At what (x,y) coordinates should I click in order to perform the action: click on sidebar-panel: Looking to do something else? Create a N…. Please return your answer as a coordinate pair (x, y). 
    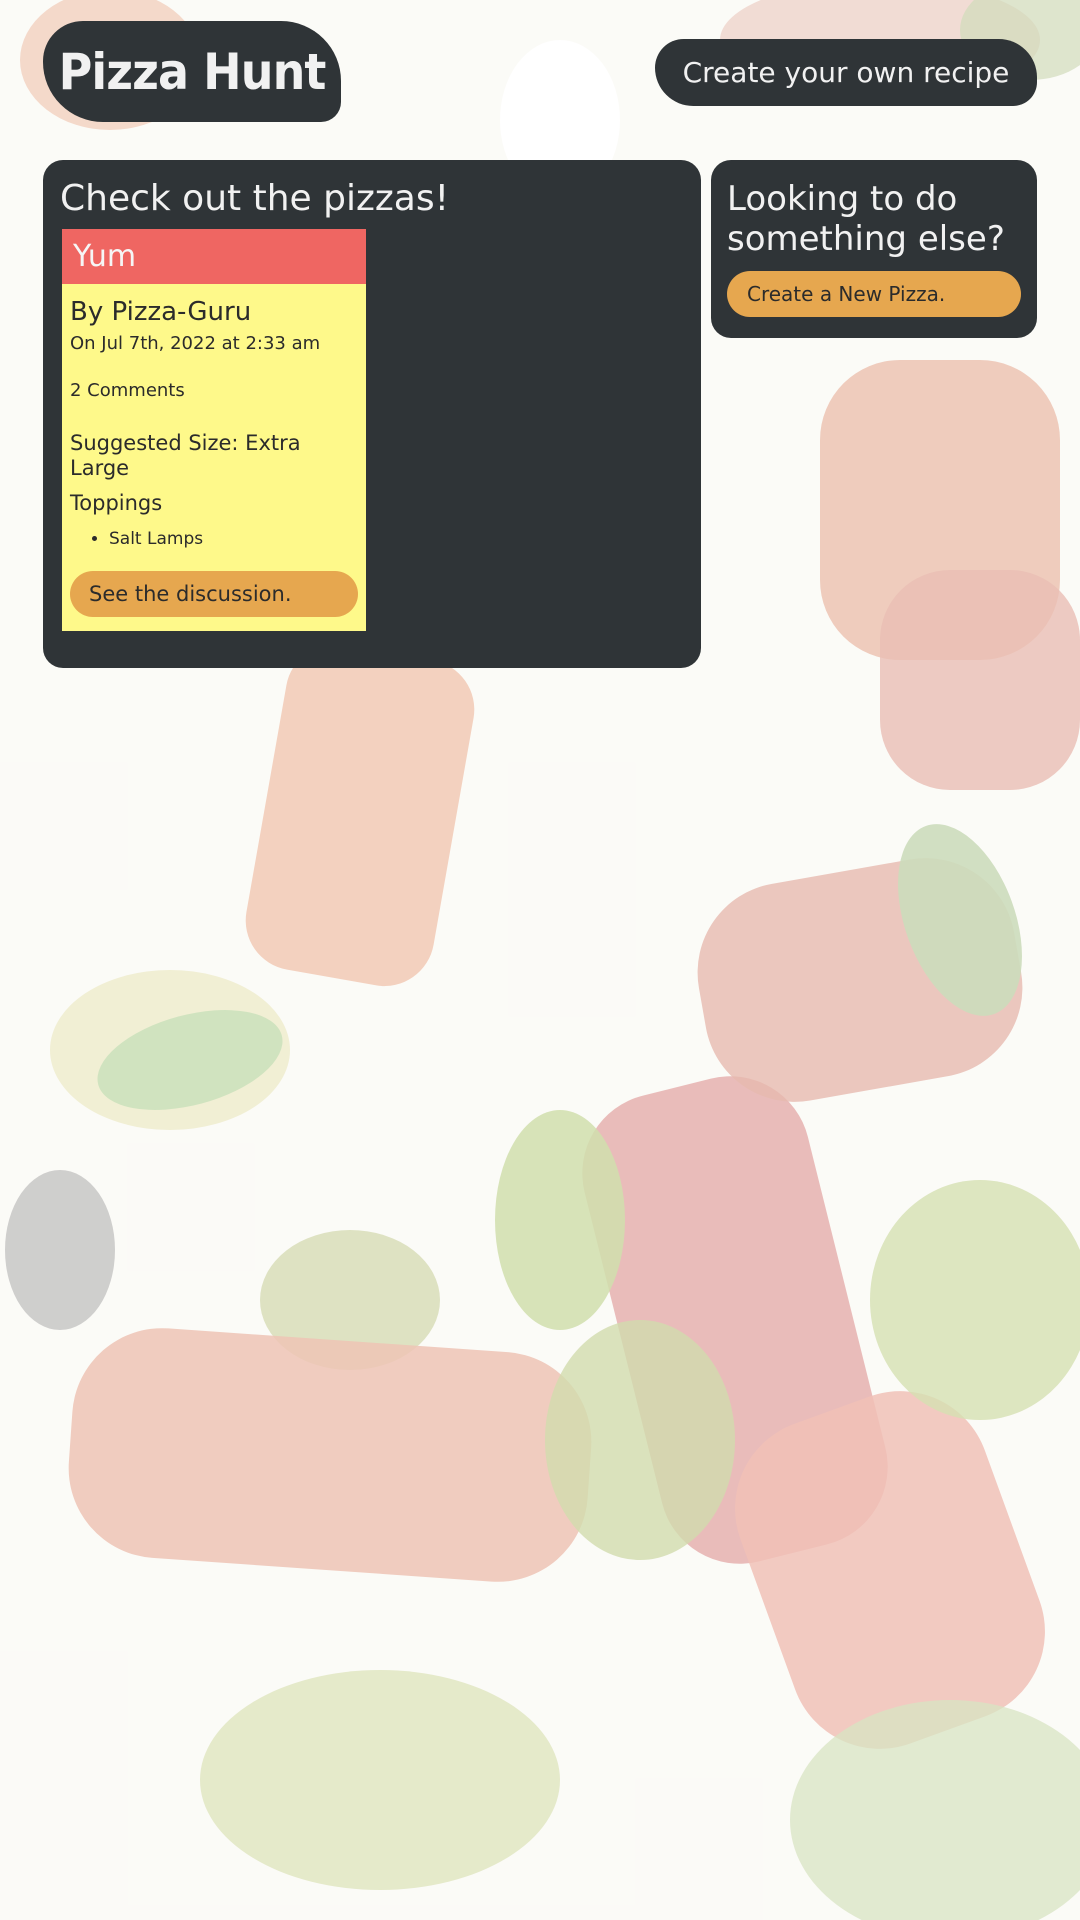
    Looking at the image, I should click on (874, 249).